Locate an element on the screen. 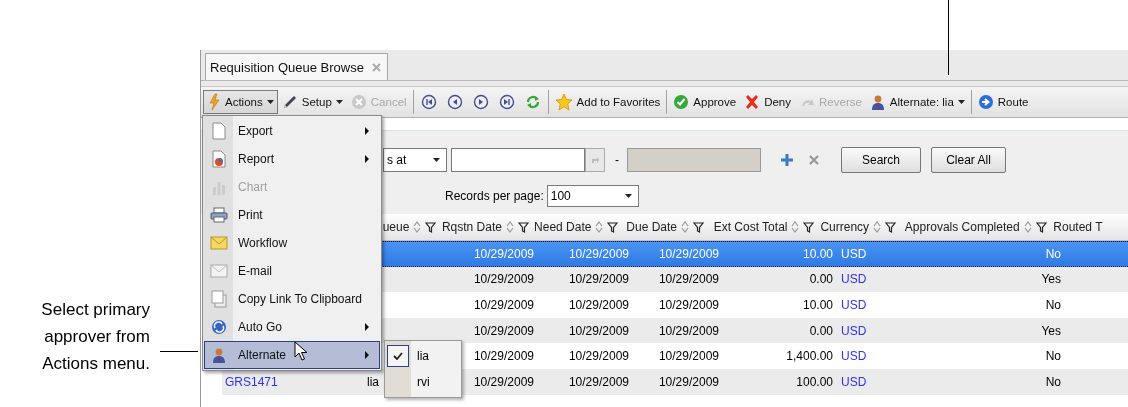  submenu-item: lia is located at coordinates (423, 356).